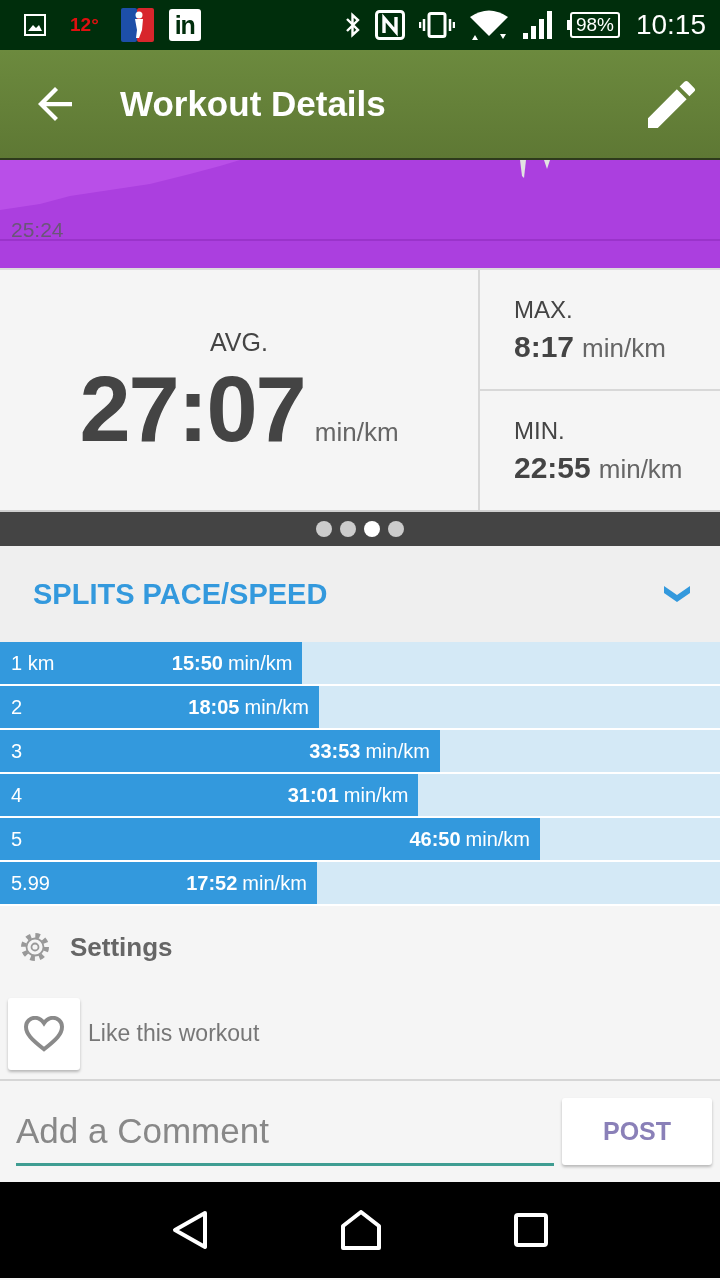 Image resolution: width=720 pixels, height=1280 pixels. What do you see at coordinates (17, 751) in the screenshot?
I see `split-label: 3` at bounding box center [17, 751].